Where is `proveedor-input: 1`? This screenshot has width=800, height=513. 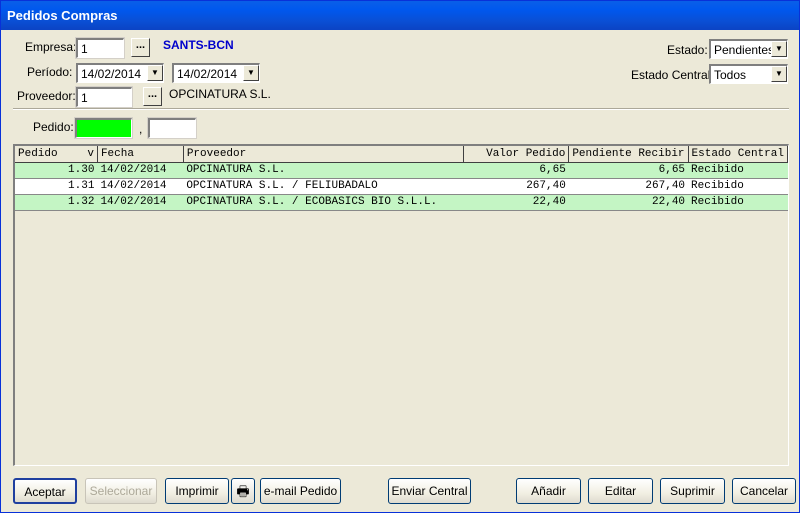
proveedor-input: 1 is located at coordinates (104, 97).